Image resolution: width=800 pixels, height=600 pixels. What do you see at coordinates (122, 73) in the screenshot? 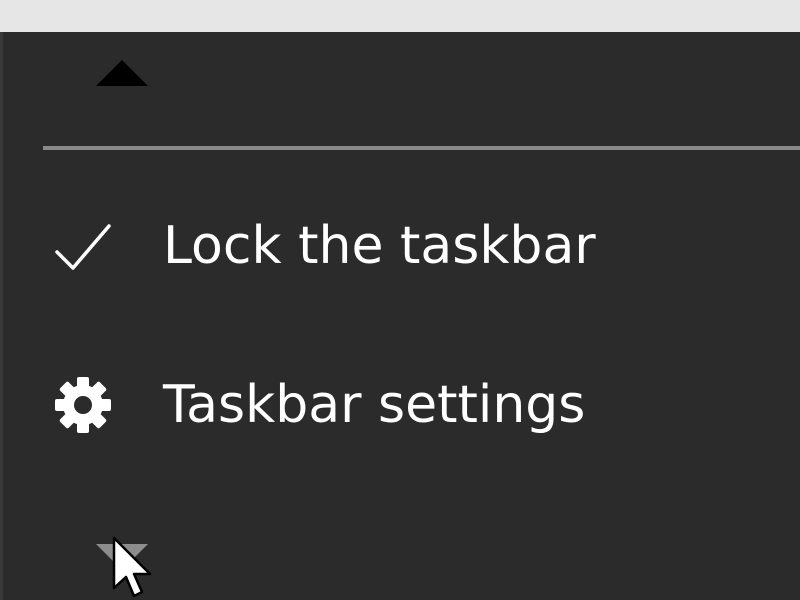
I see `scroll-up-arrow-icon` at bounding box center [122, 73].